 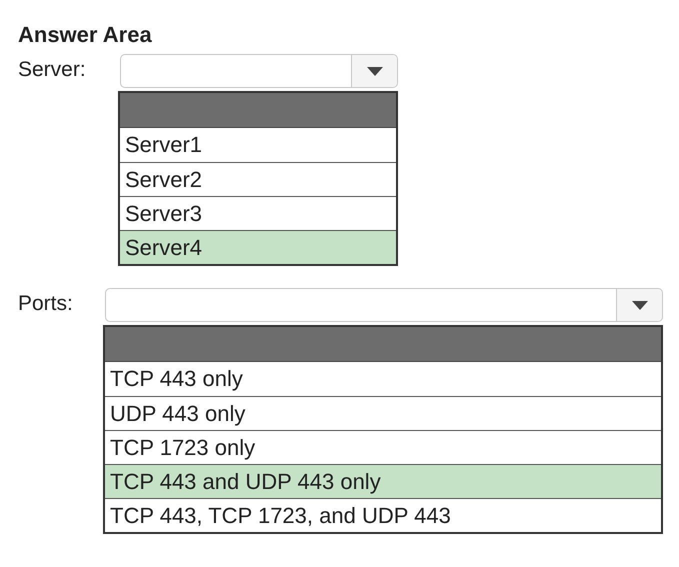 I want to click on dropdown-option: Server4, so click(x=258, y=247).